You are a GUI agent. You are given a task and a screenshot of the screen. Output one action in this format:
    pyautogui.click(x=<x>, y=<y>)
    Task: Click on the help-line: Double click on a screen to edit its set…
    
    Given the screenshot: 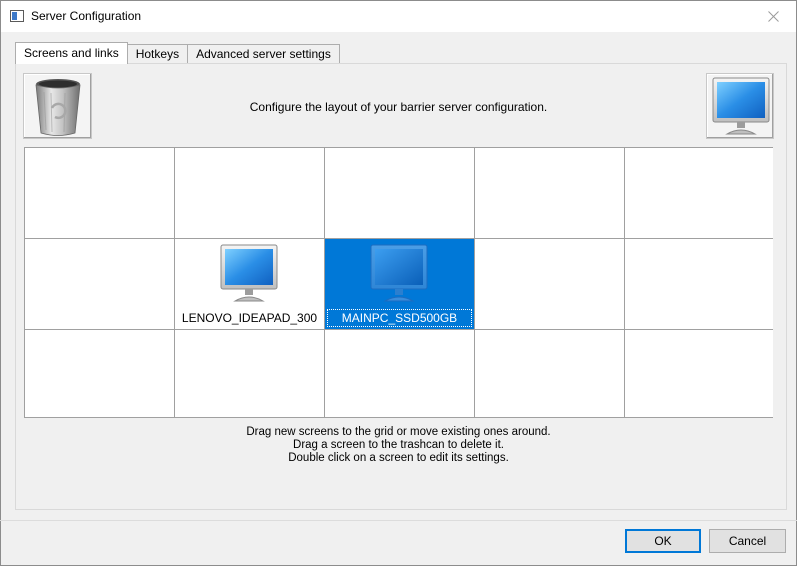 What is the action you would take?
    pyautogui.click(x=398, y=458)
    